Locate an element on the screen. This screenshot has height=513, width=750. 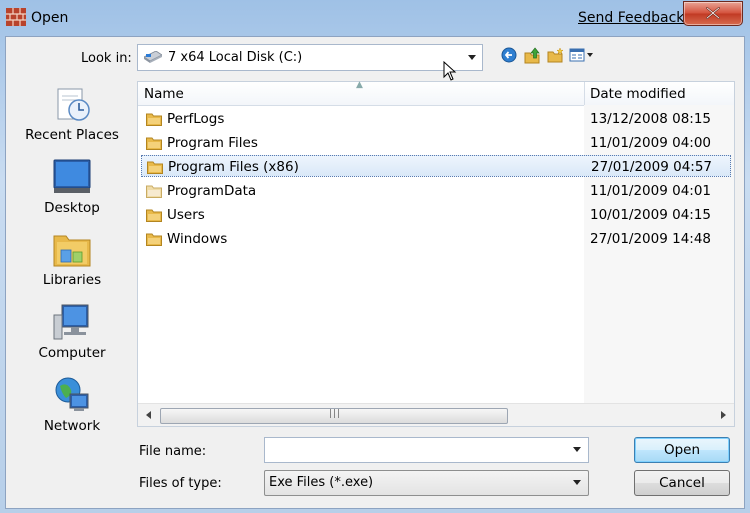
title-bar: Open Send Feedback is located at coordinates (375, 18).